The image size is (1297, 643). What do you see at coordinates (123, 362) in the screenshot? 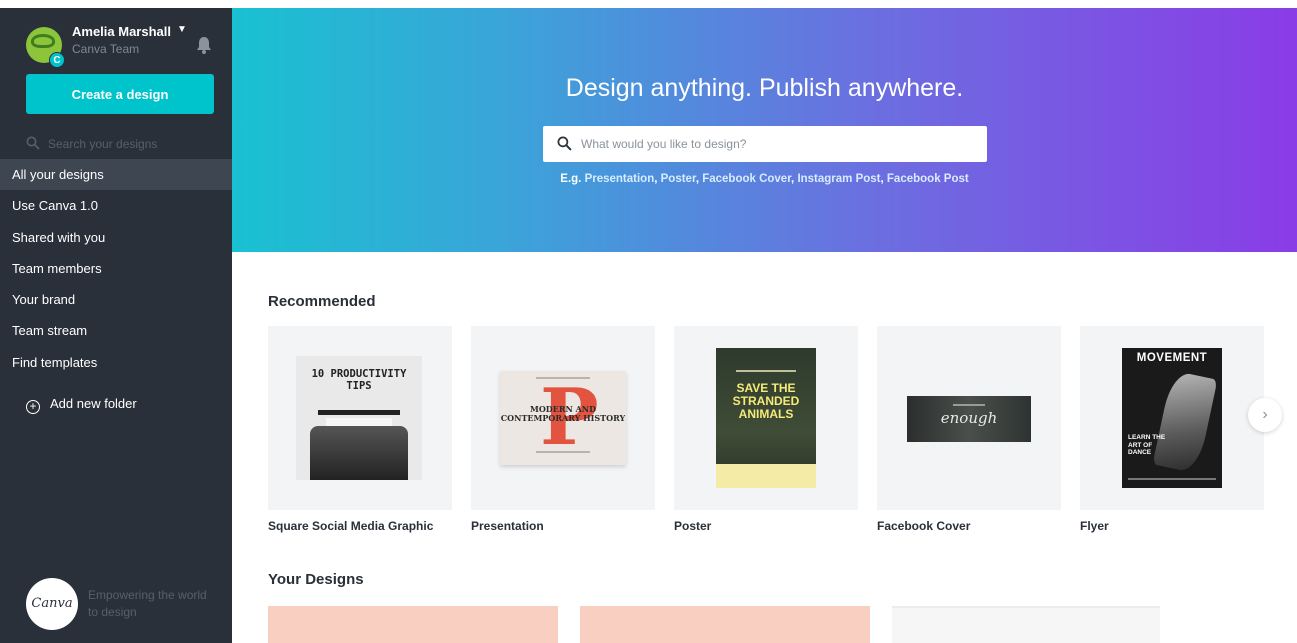
I see `sidebar-item-find-templates: Find templates` at bounding box center [123, 362].